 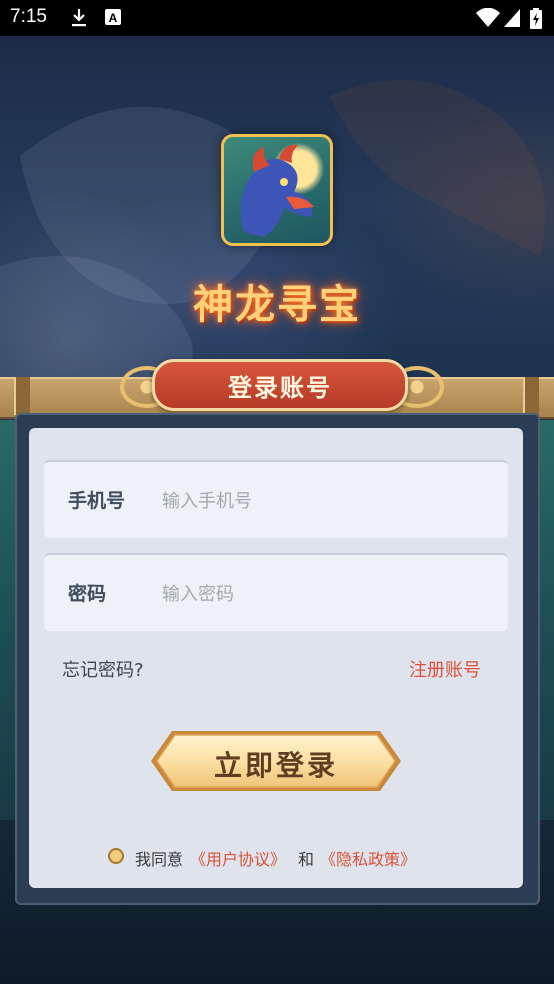 I want to click on banner-title: 登录账号, so click(x=280, y=387).